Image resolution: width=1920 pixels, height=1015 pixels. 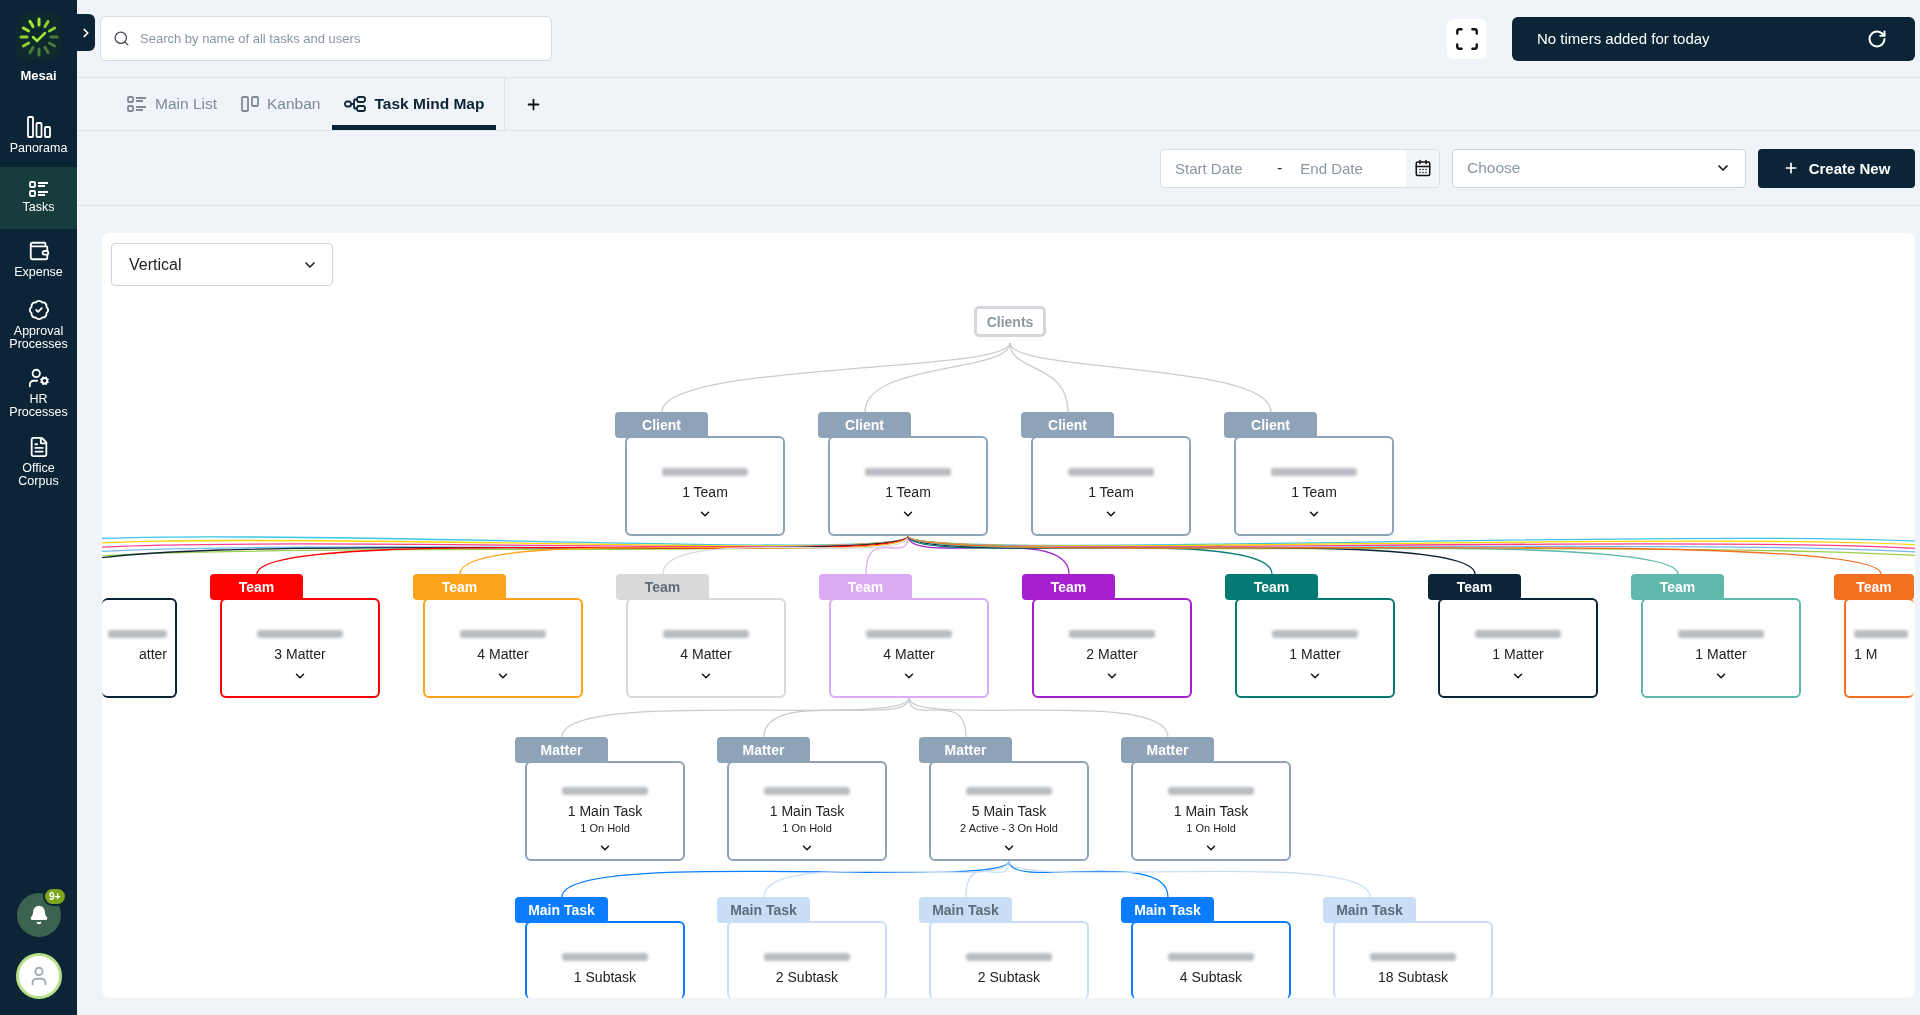 What do you see at coordinates (605, 977) in the screenshot?
I see `node-count: 1 Subtask` at bounding box center [605, 977].